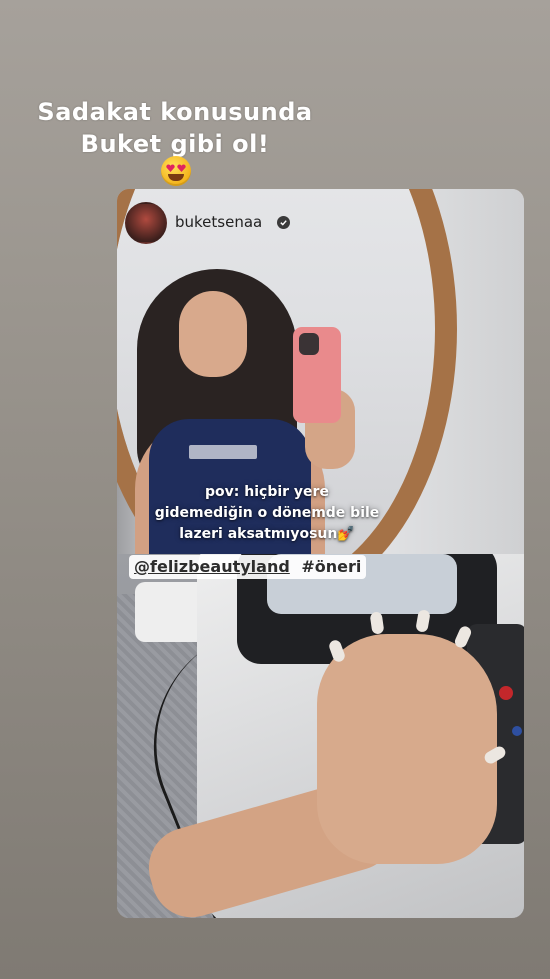 The width and height of the screenshot is (550, 979). Describe the element at coordinates (283, 222) in the screenshot. I see `verified-badge-icon` at that location.